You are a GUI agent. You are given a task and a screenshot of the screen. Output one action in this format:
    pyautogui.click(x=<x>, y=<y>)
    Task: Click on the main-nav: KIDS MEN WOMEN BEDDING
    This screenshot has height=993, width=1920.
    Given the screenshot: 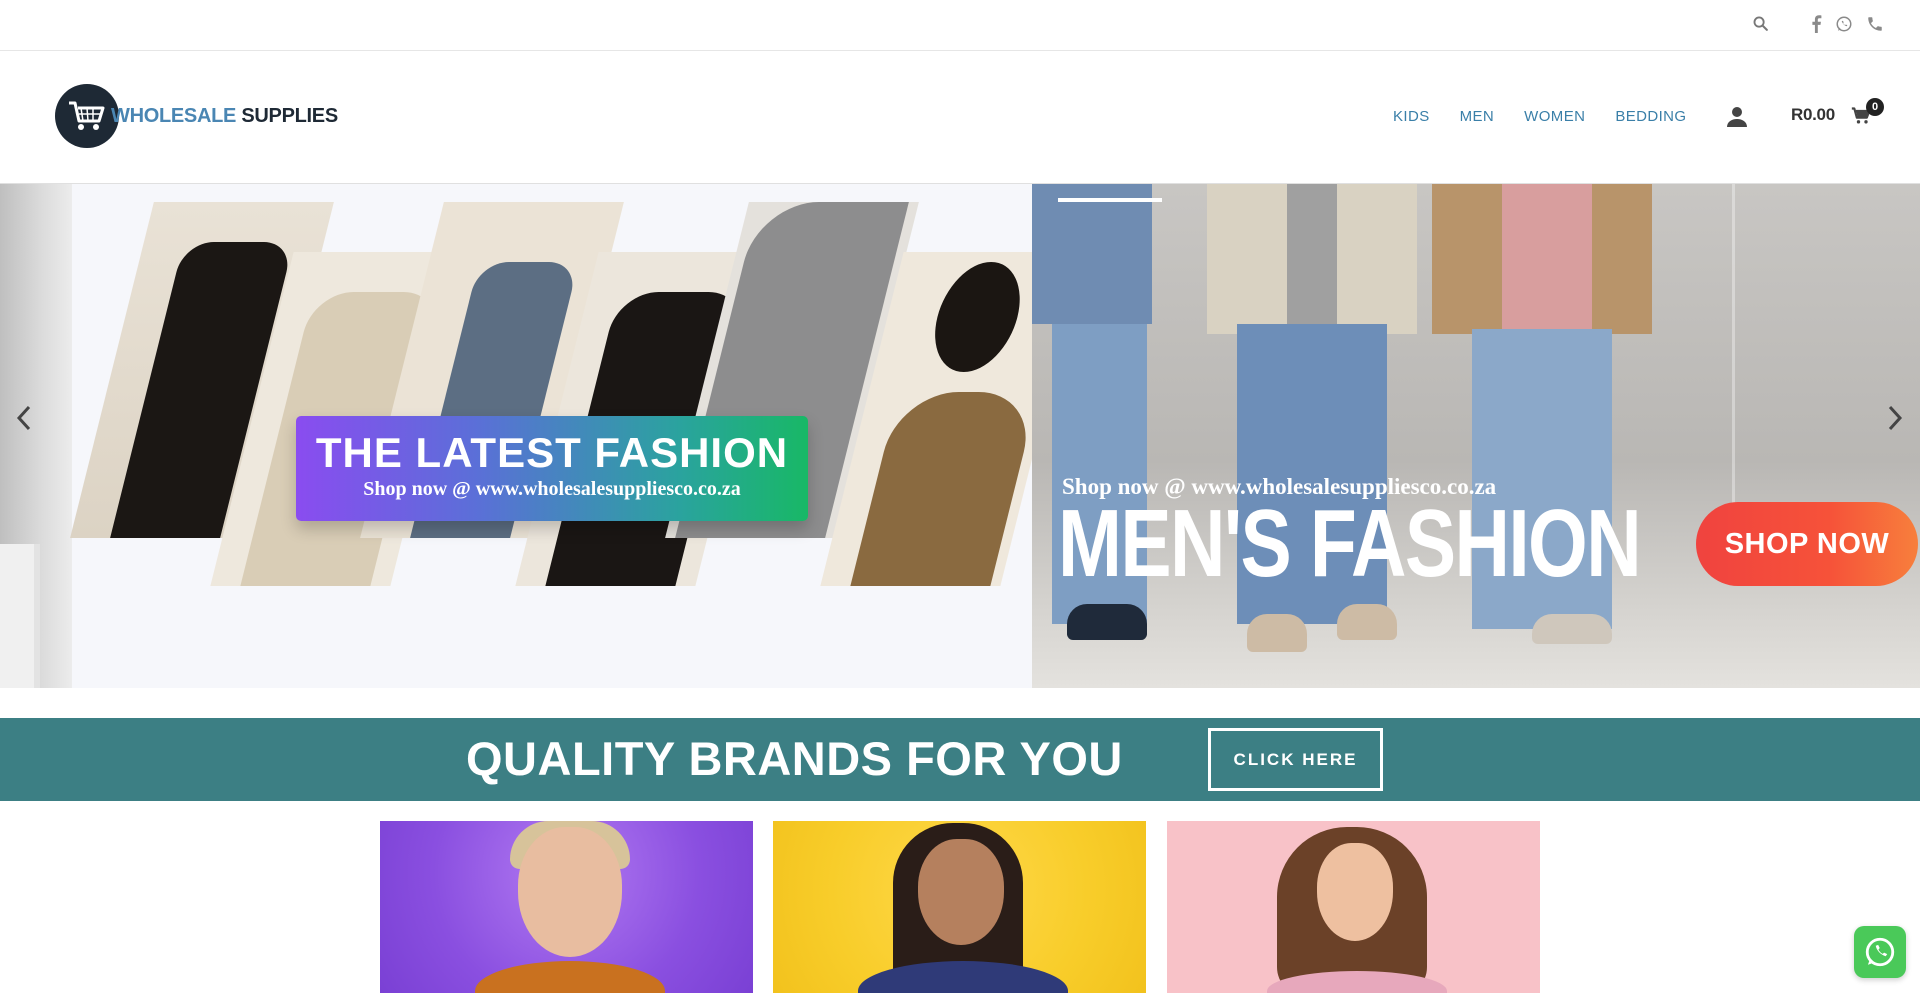 What is the action you would take?
    pyautogui.click(x=1555, y=116)
    